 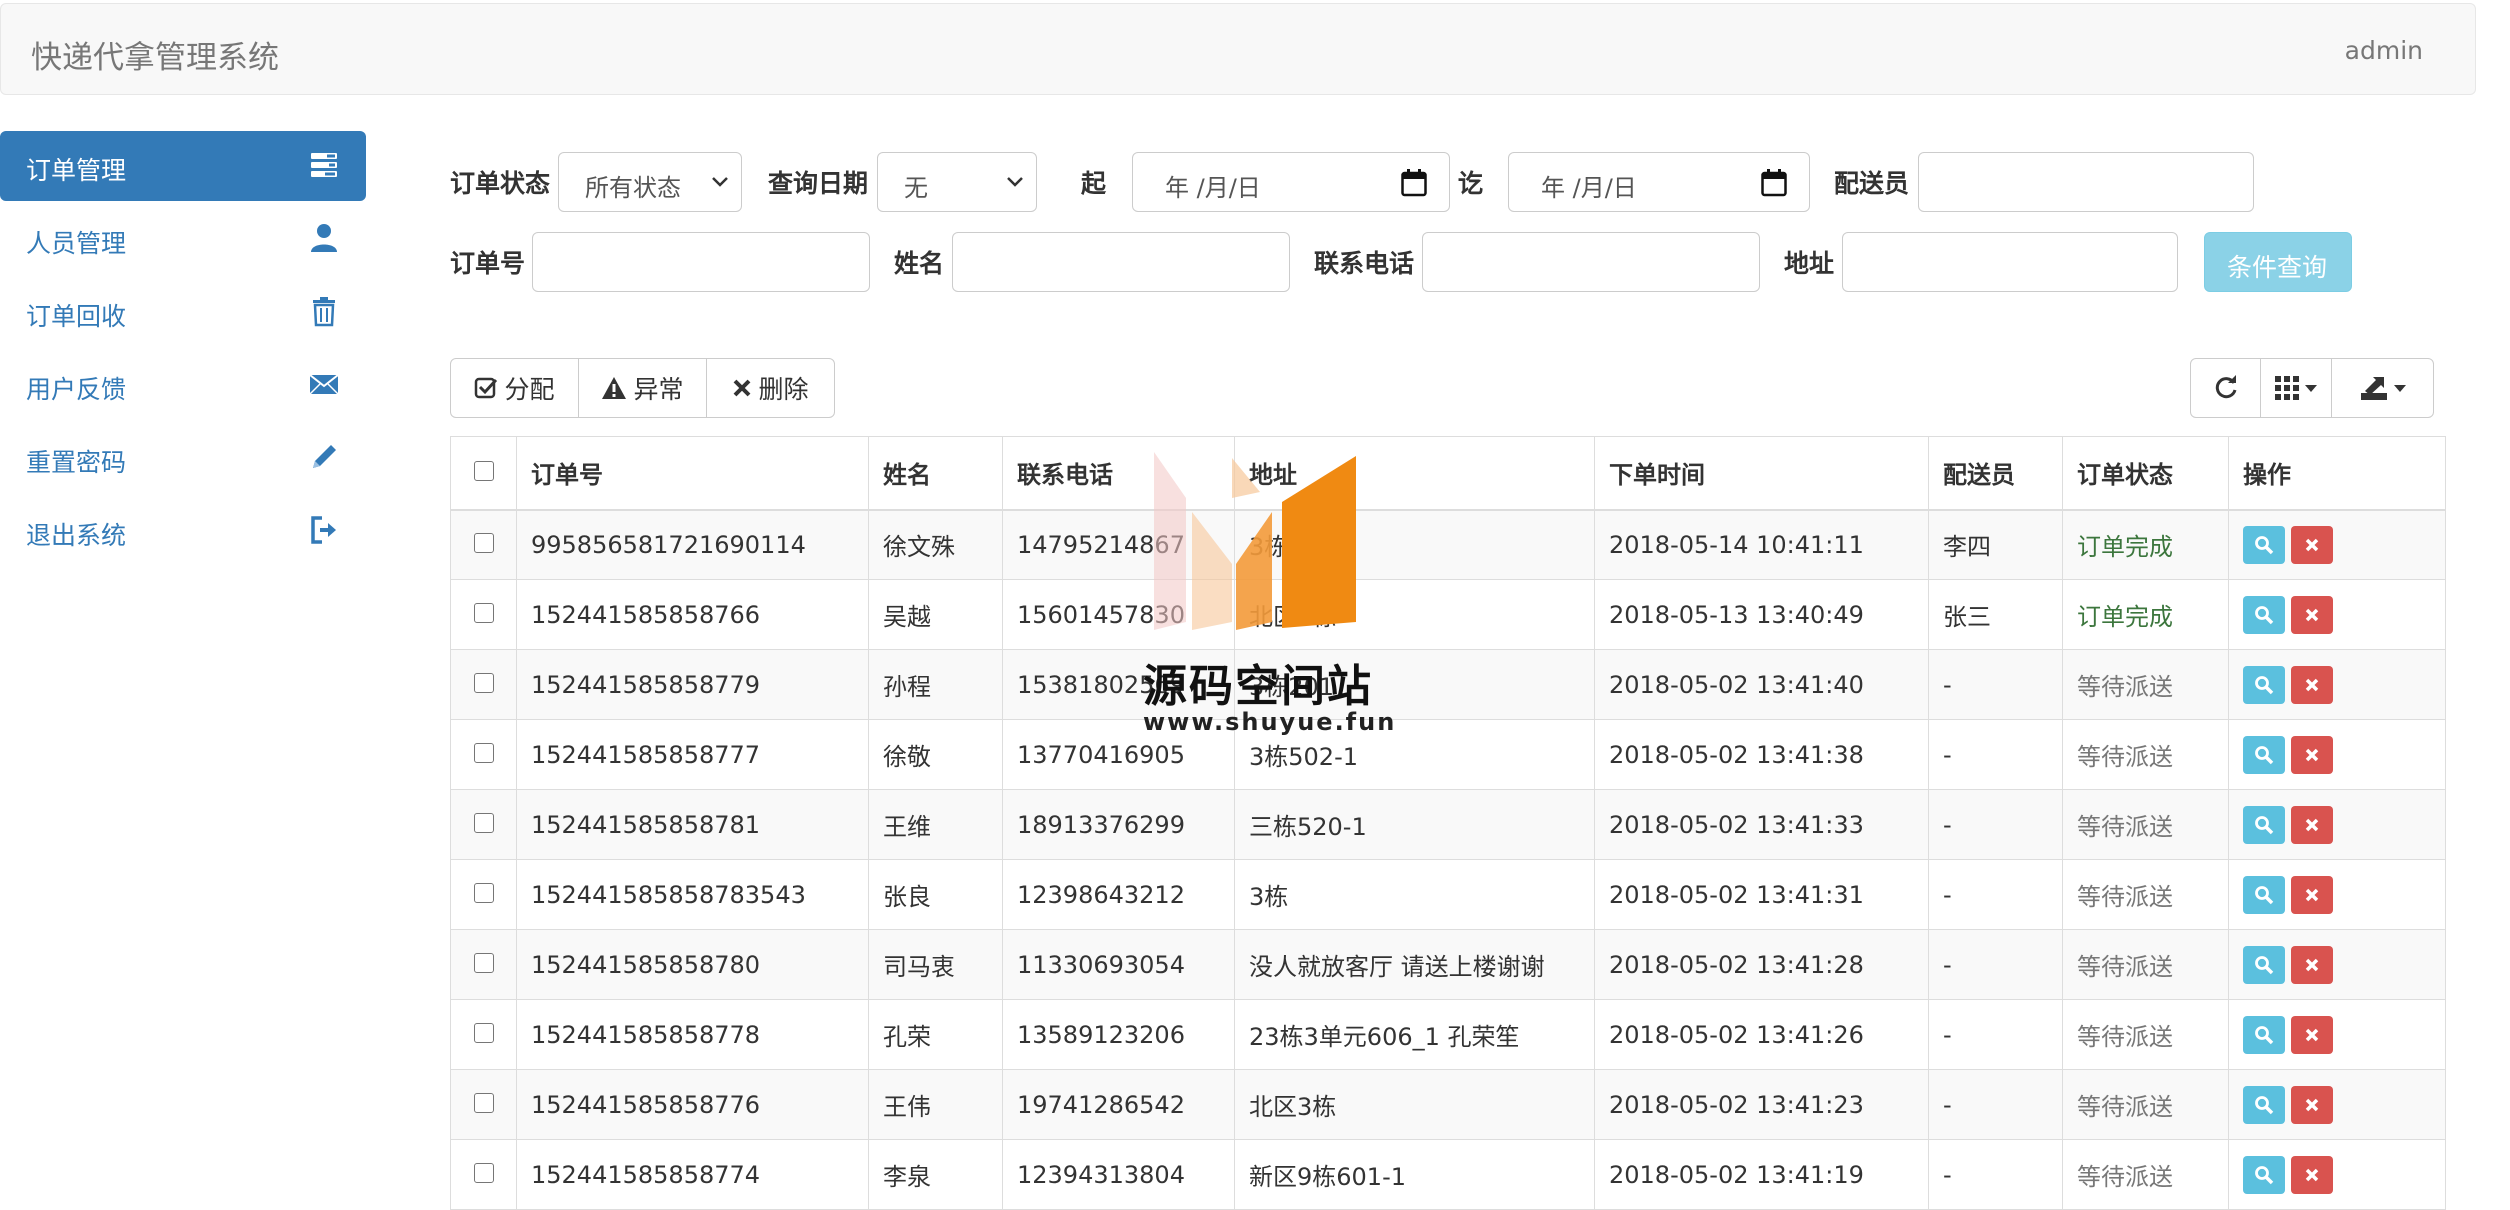 I want to click on to-date-input: 年 /月/日, so click(x=1659, y=182).